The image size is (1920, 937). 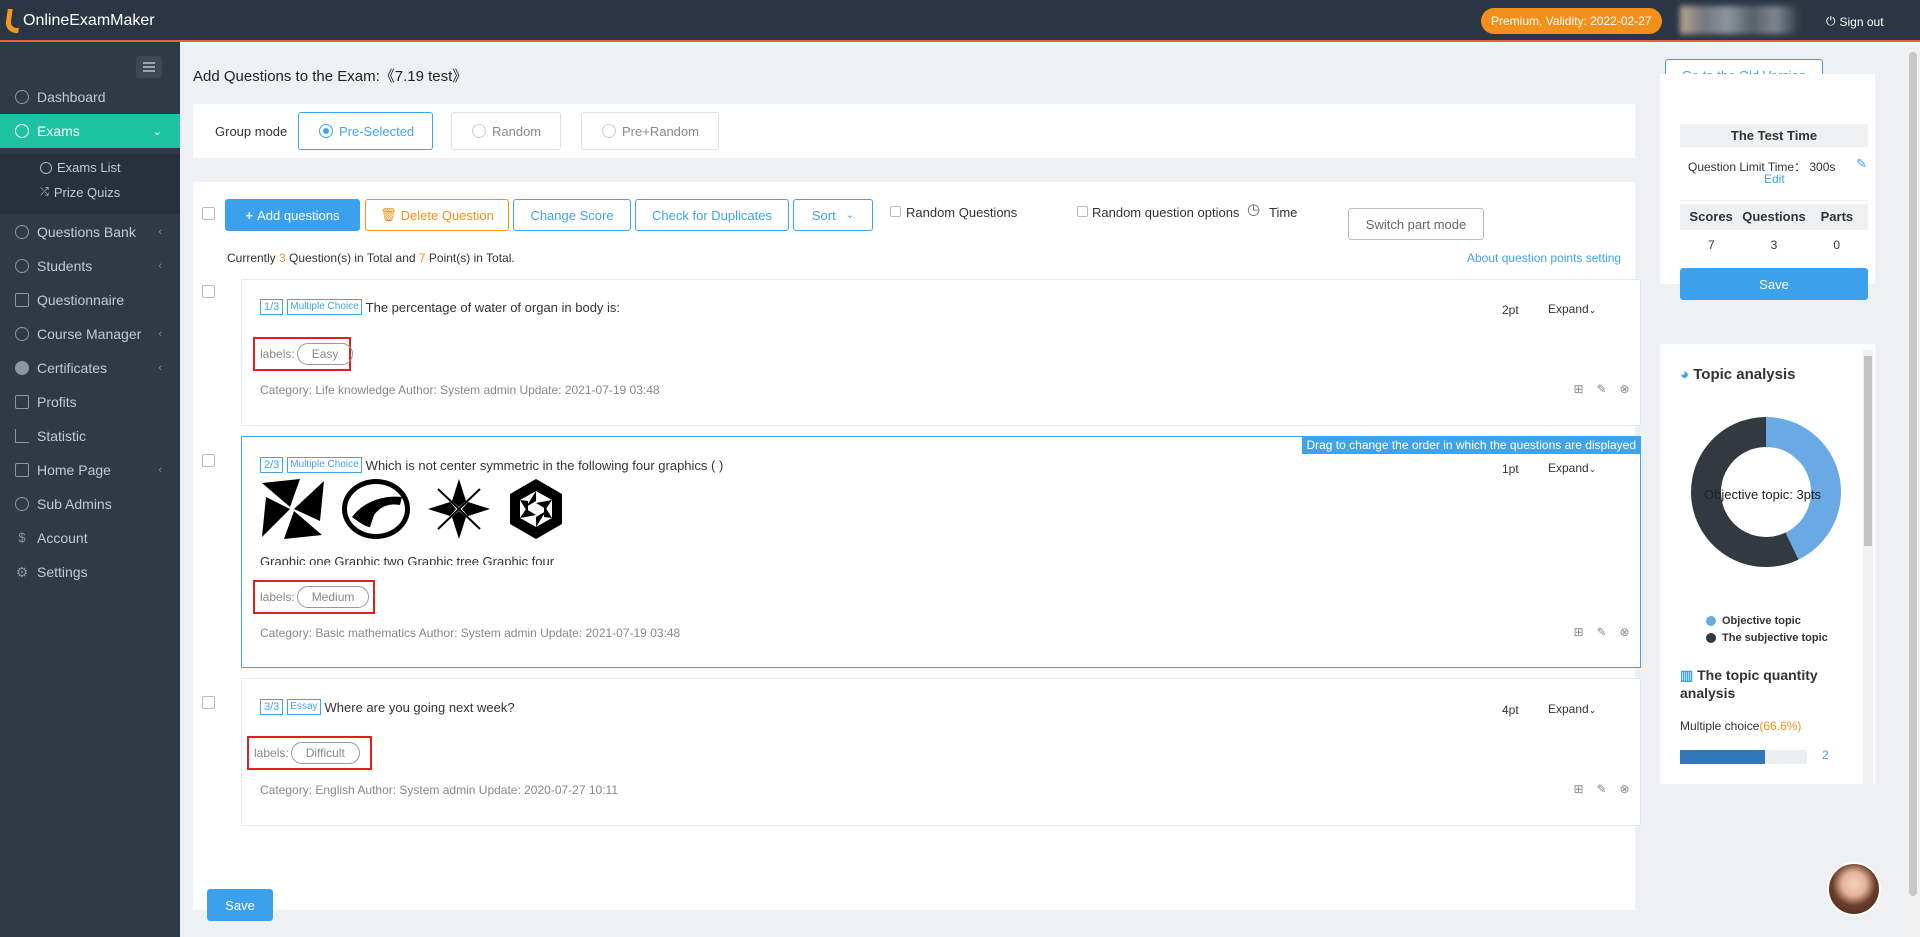 I want to click on page-scrollbar, so click(x=1913, y=489).